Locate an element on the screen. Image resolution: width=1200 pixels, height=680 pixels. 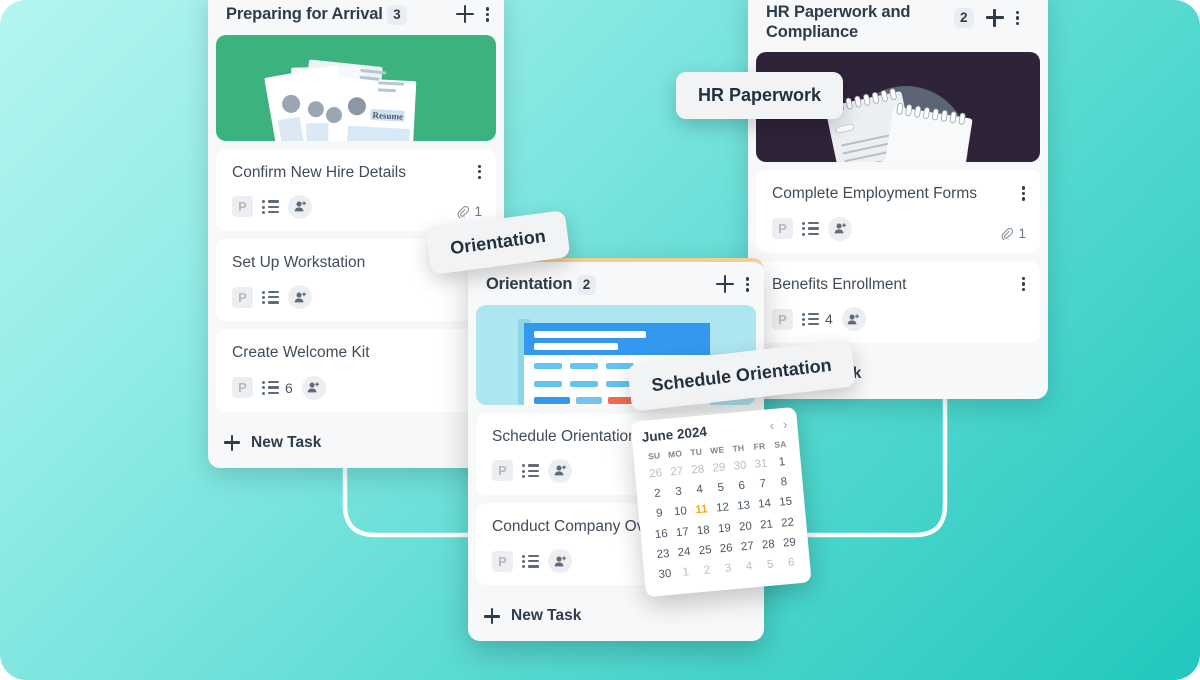
attachment-count-text: 1 is located at coordinates (1022, 233).